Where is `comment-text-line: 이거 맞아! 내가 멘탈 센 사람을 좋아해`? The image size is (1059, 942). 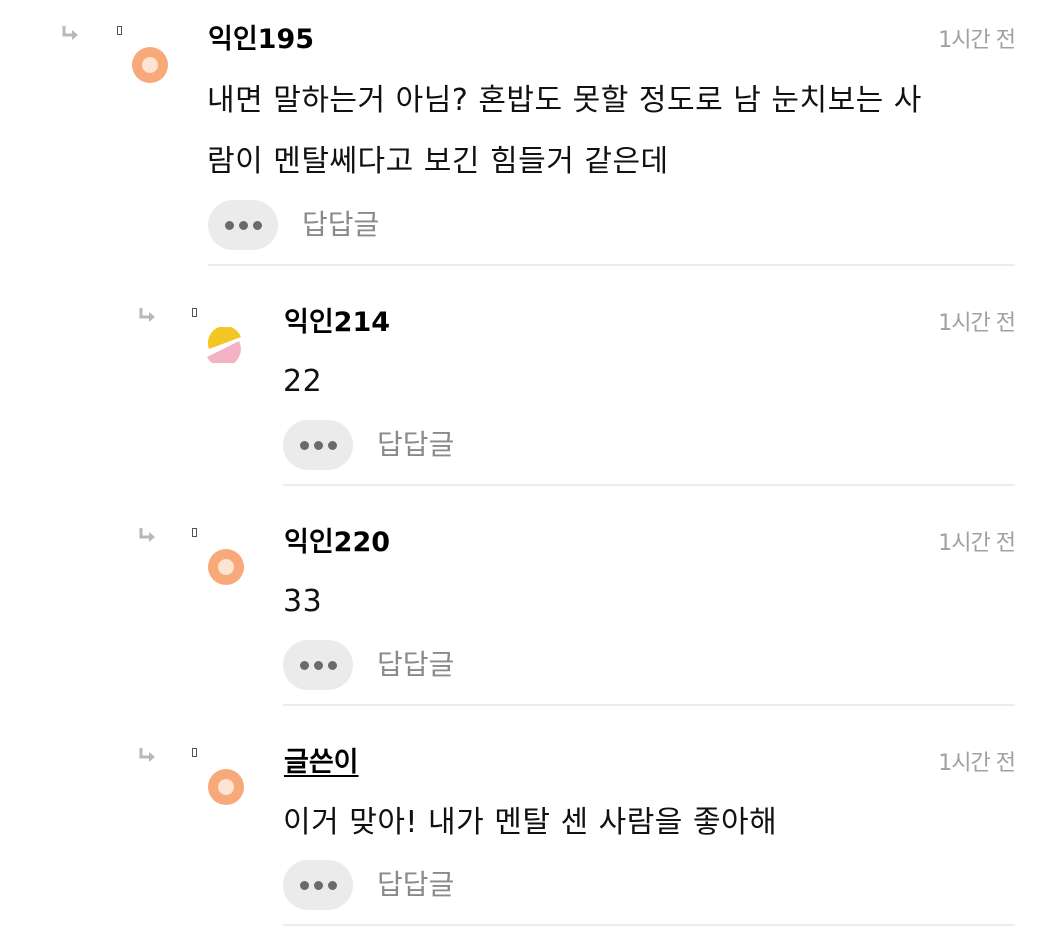 comment-text-line: 이거 맞아! 내가 멘탈 센 사람을 좋아해 is located at coordinates (530, 822).